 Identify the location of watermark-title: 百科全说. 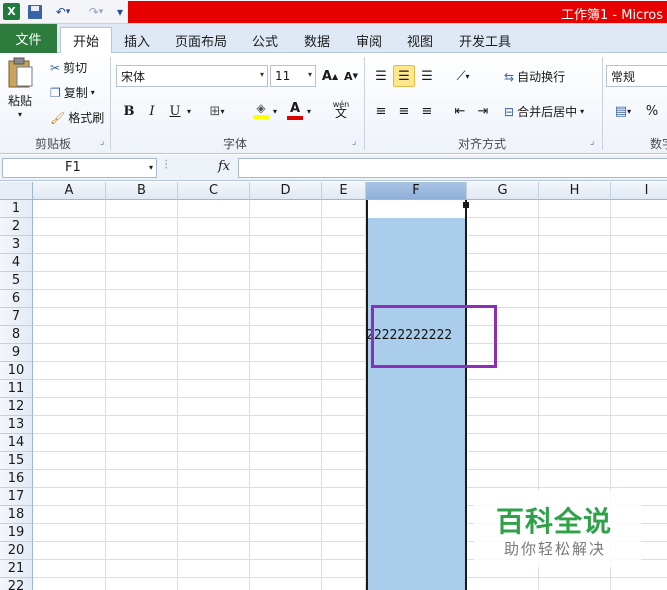
(554, 521).